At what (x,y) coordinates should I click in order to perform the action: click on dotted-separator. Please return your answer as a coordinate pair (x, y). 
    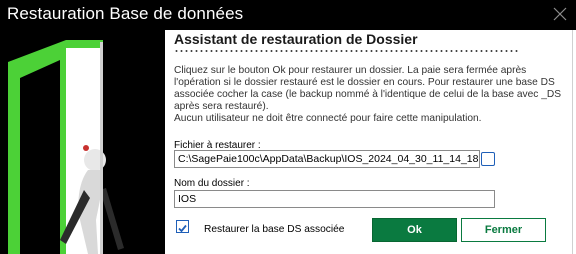
    Looking at the image, I should click on (347, 51).